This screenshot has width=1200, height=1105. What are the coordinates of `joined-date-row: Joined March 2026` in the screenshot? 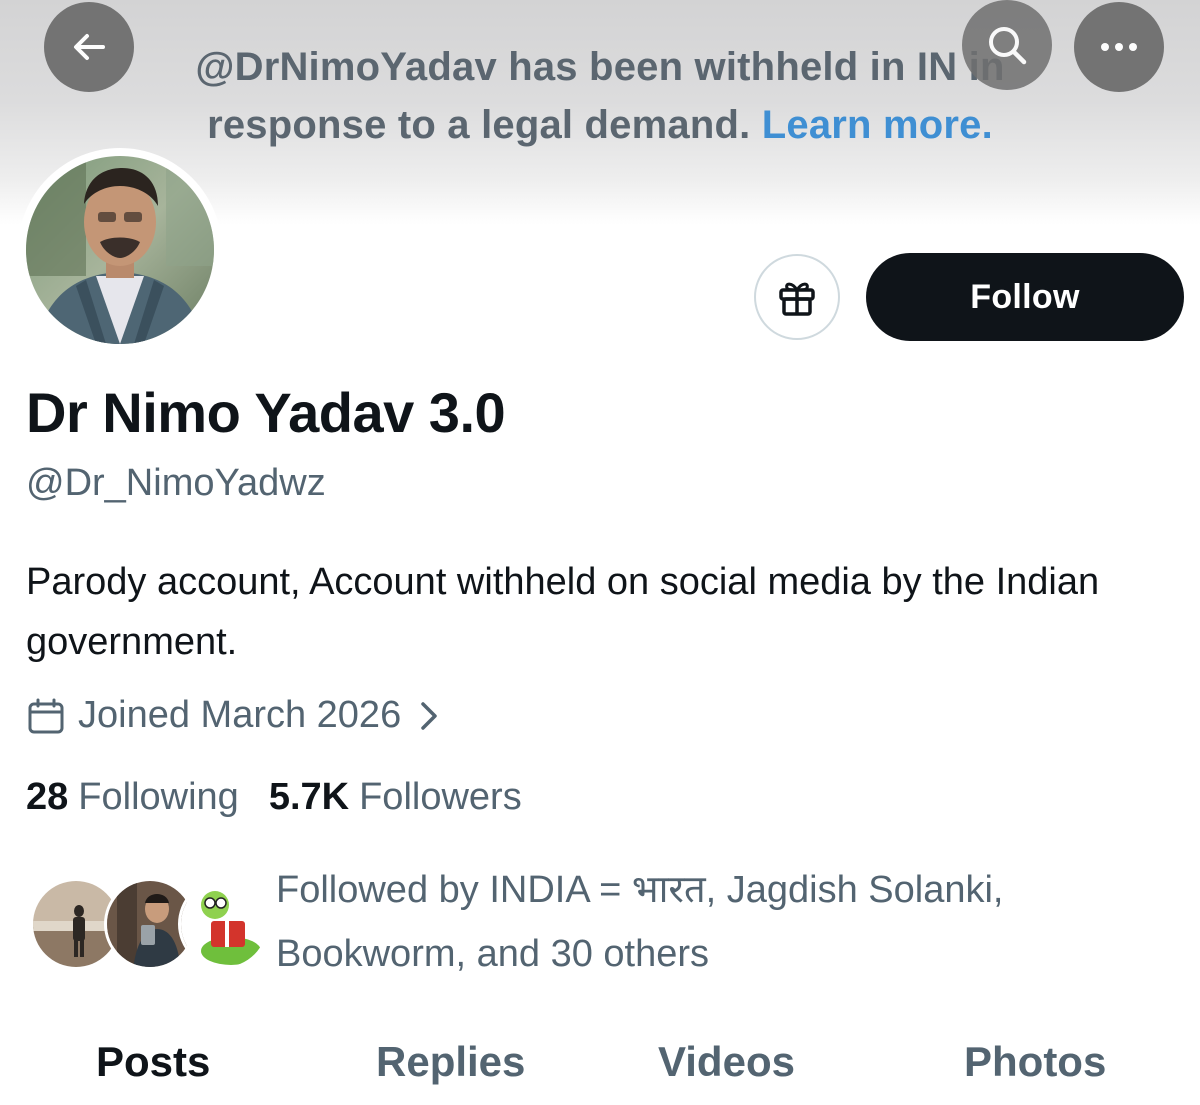 It's located at (233, 715).